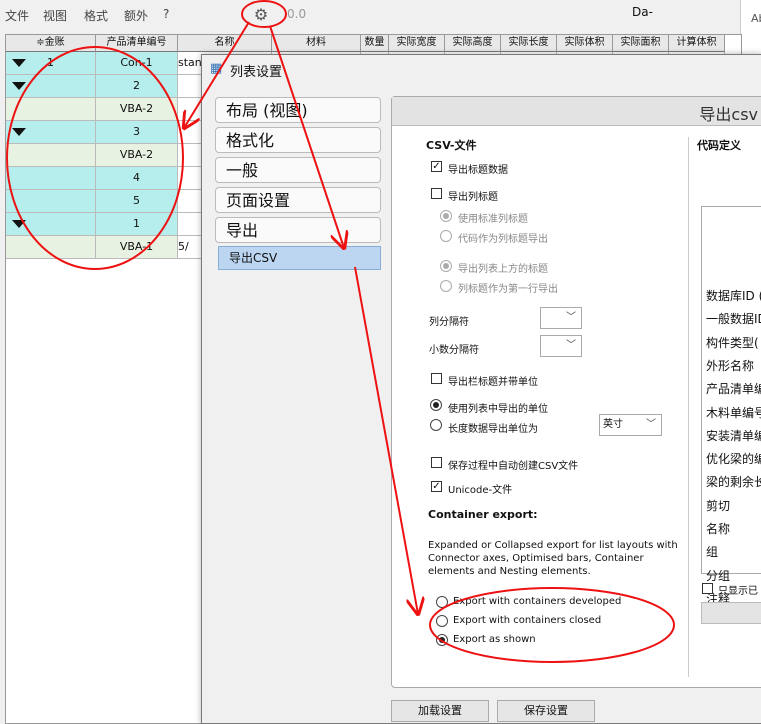 This screenshot has width=761, height=724. Describe the element at coordinates (733, 388) in the screenshot. I see `code-item: 产品清单编` at that location.